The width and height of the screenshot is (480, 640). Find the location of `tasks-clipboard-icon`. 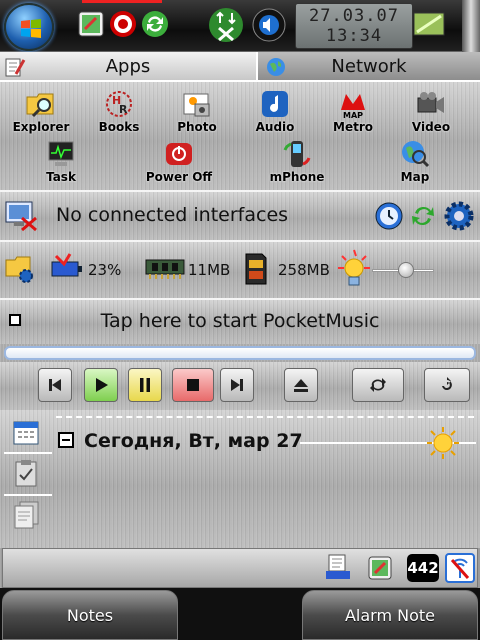

tasks-clipboard-icon is located at coordinates (26, 473).